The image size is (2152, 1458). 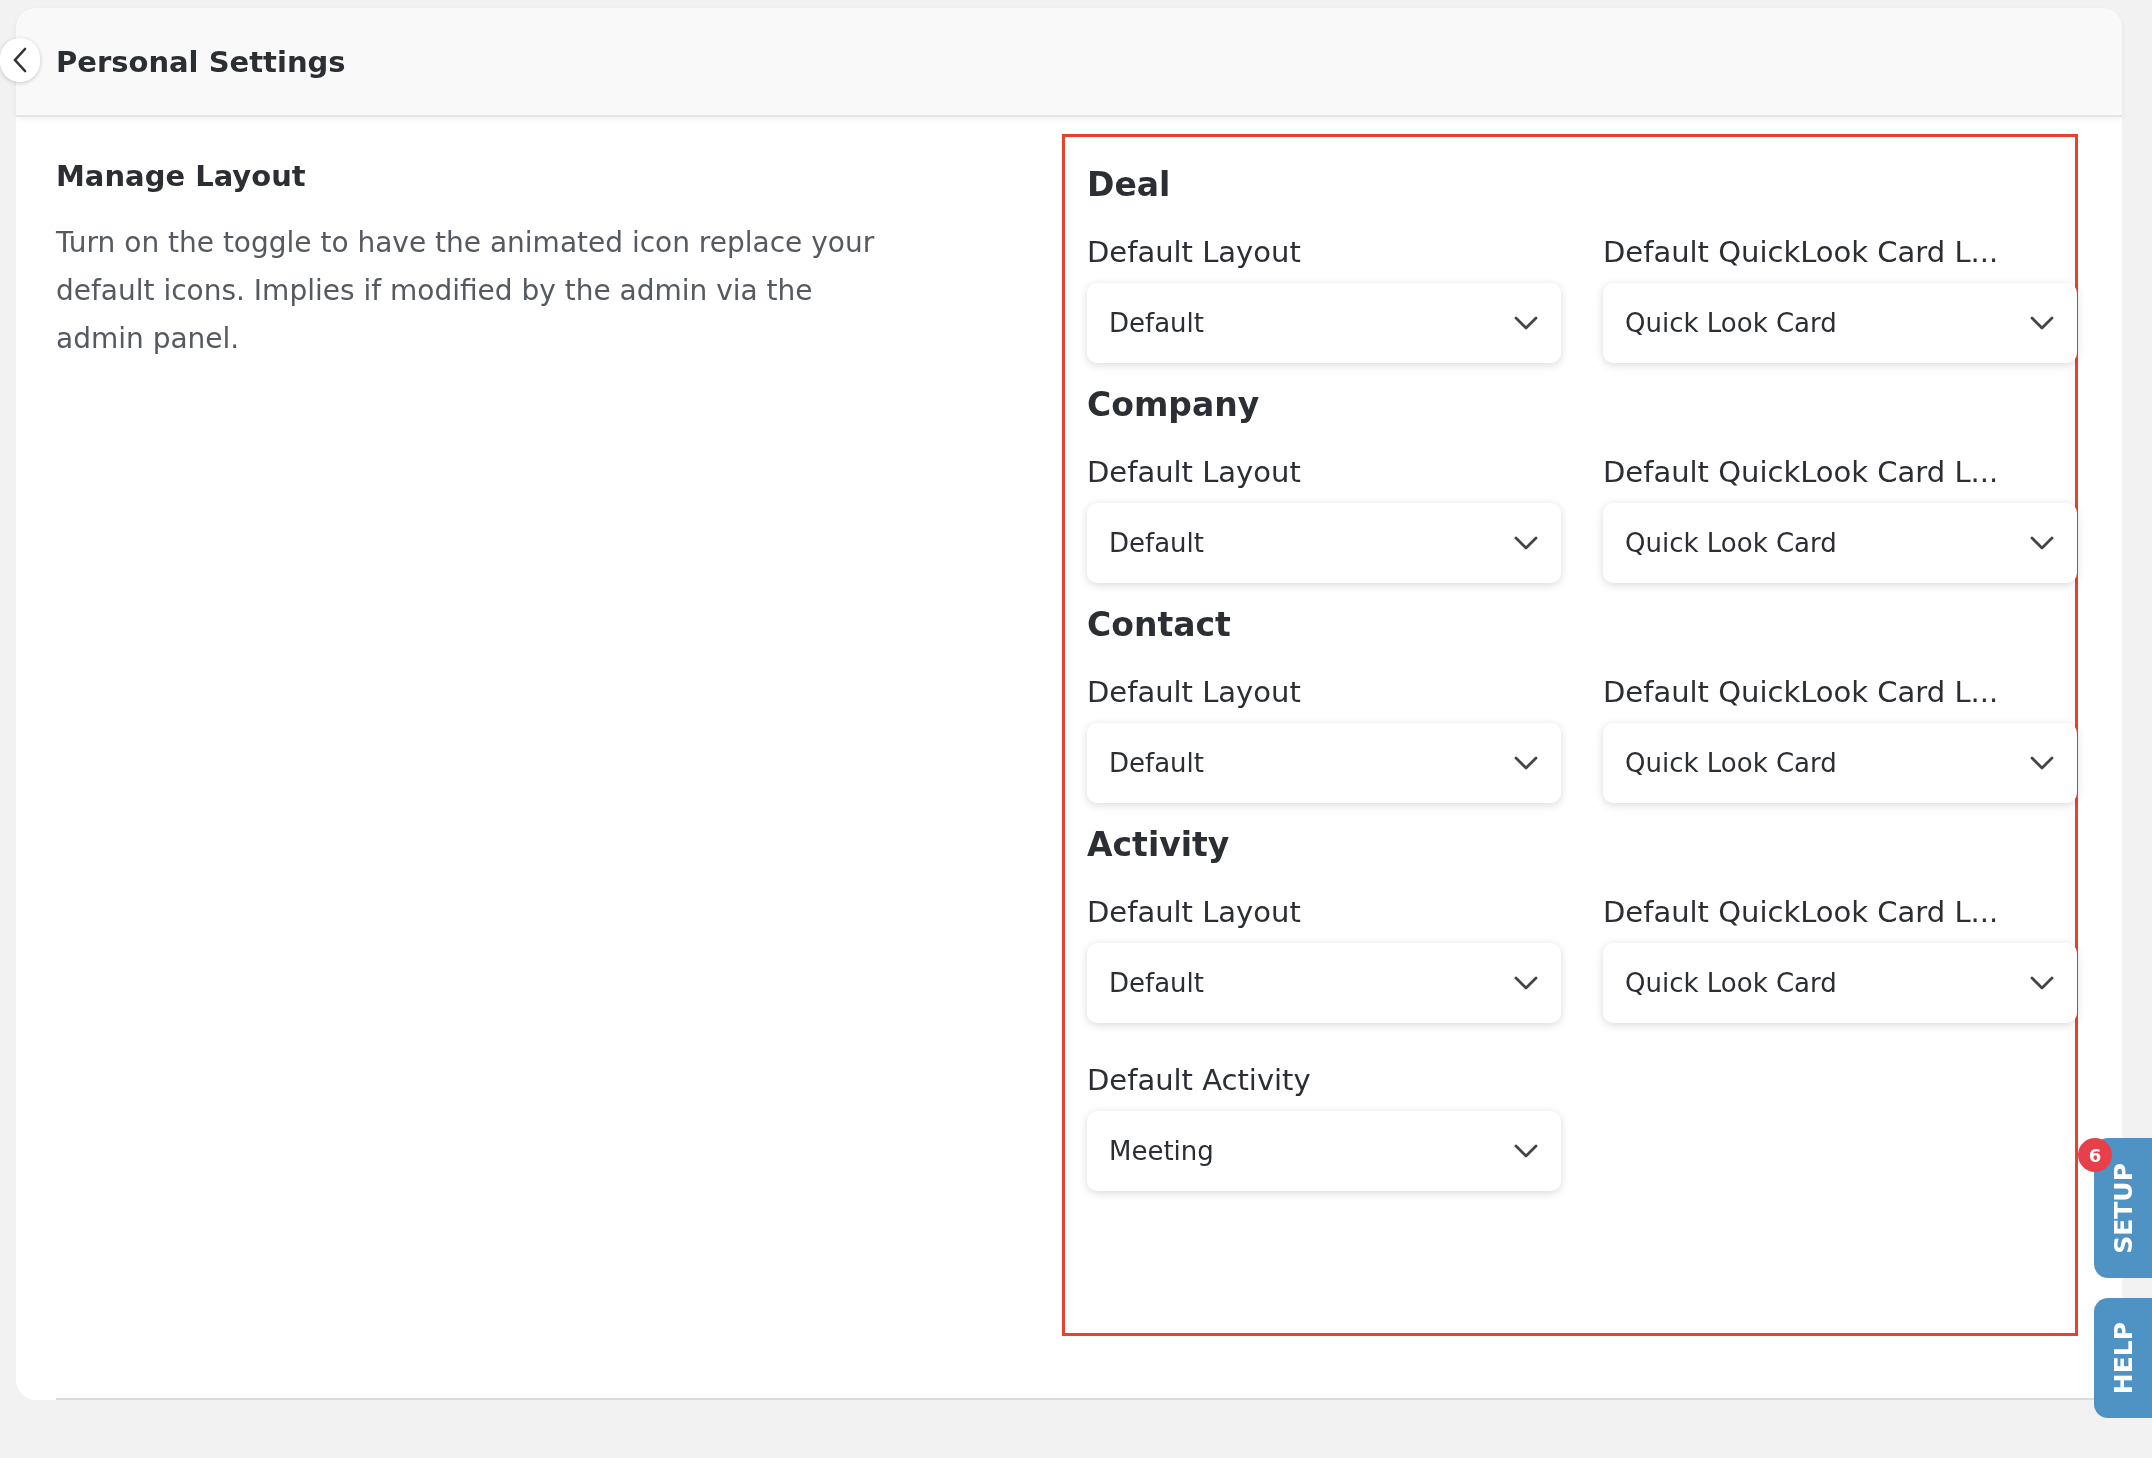 I want to click on group-title: Deal, so click(x=1129, y=185).